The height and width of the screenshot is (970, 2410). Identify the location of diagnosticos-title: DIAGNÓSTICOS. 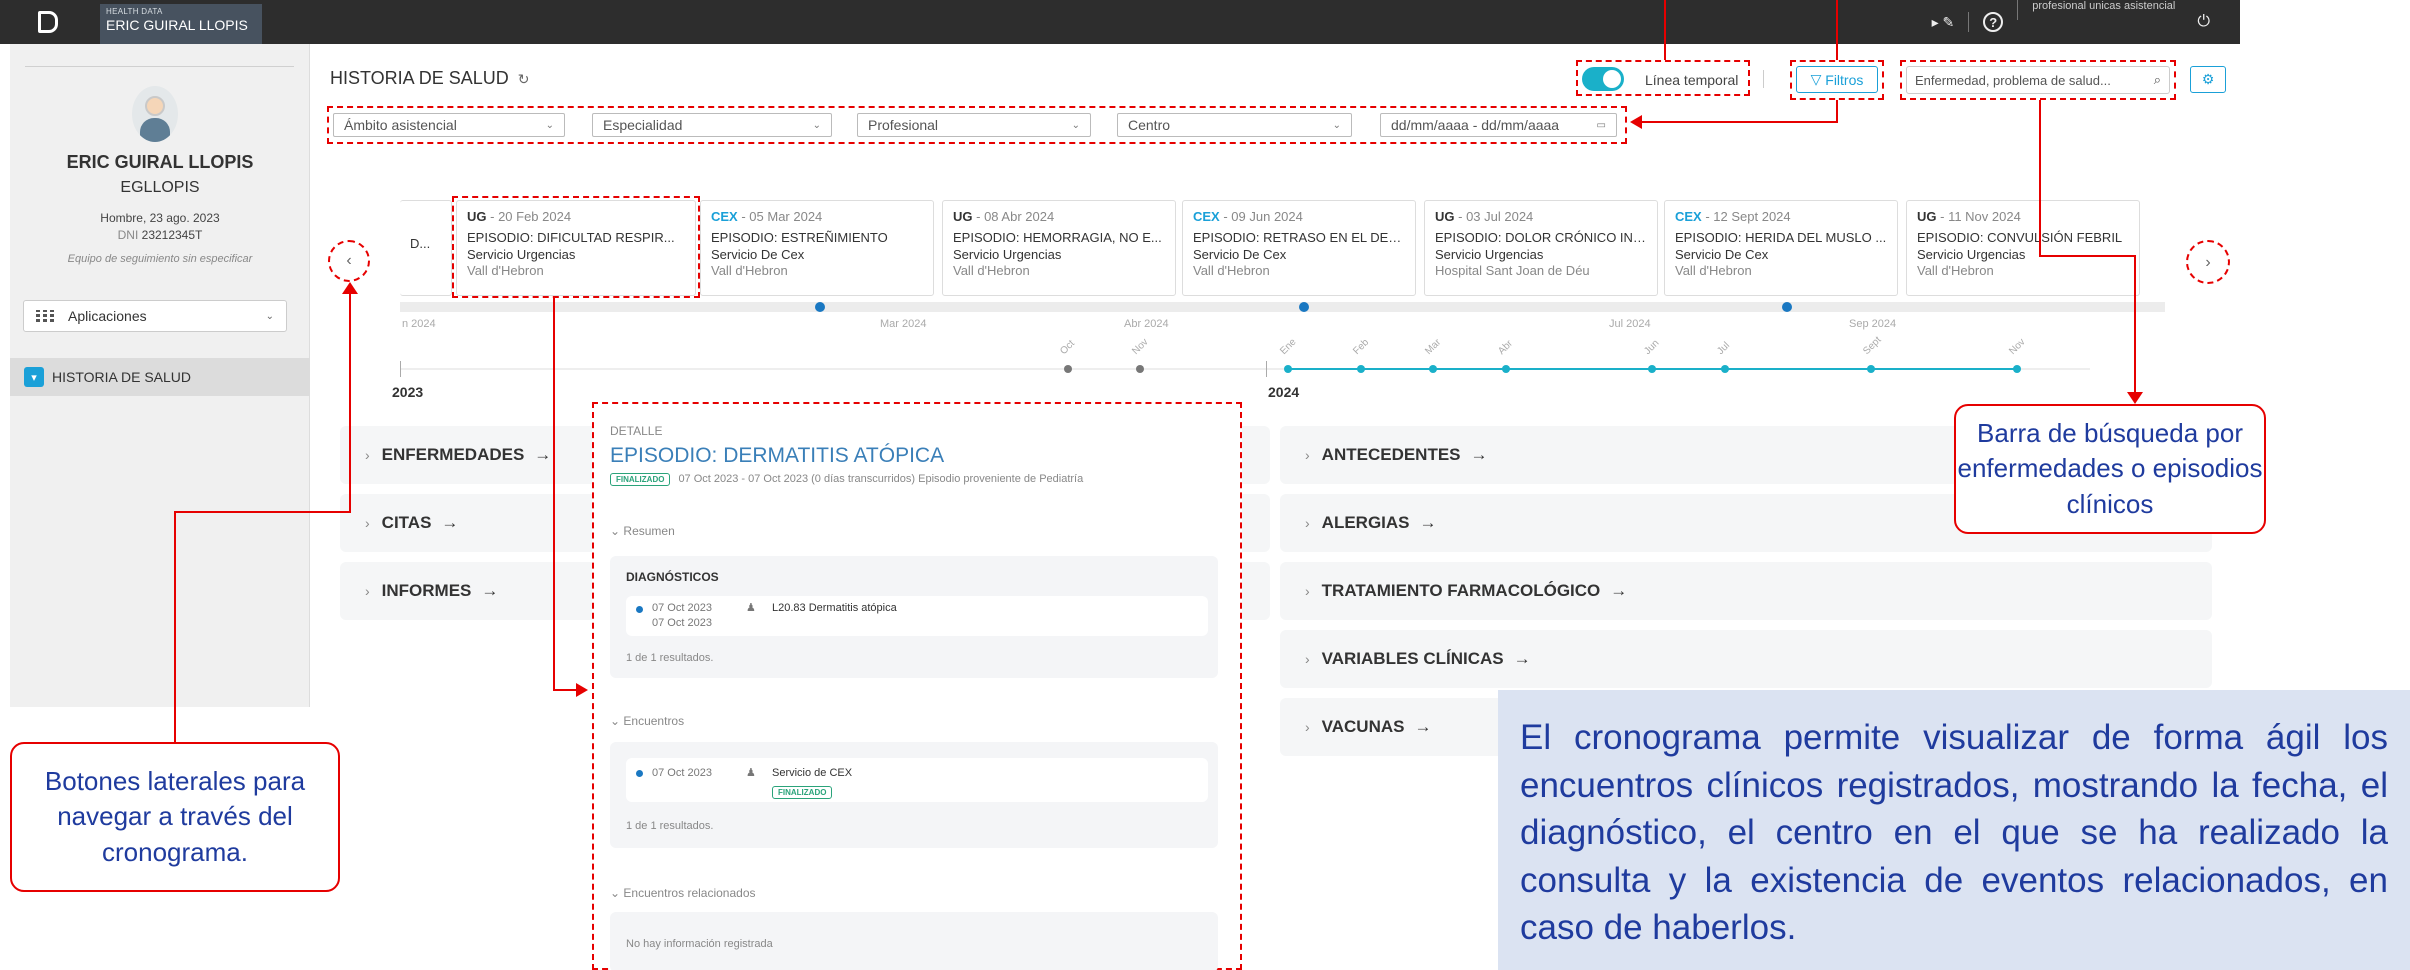
(672, 577).